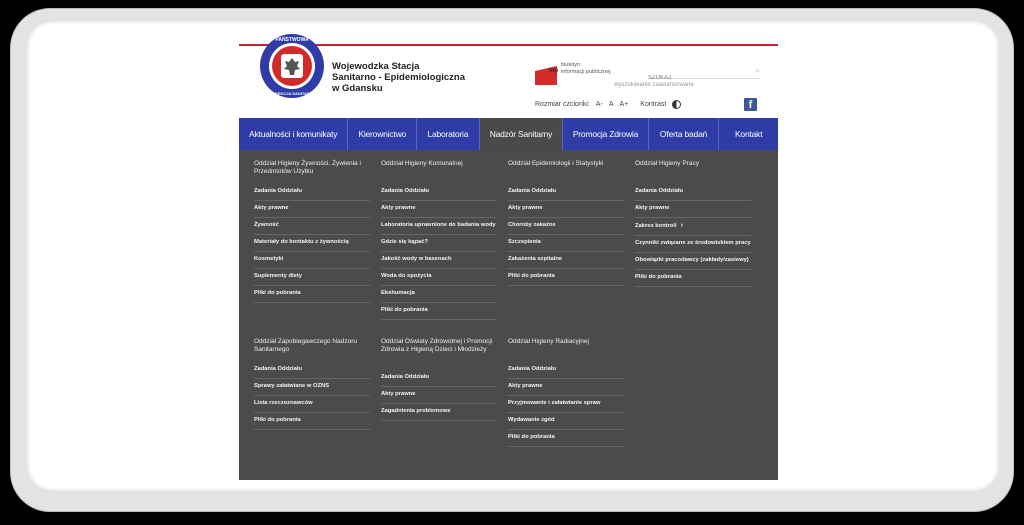 This screenshot has height=525, width=1024. I want to click on menu-link: Woda do spożycia, so click(439, 277).